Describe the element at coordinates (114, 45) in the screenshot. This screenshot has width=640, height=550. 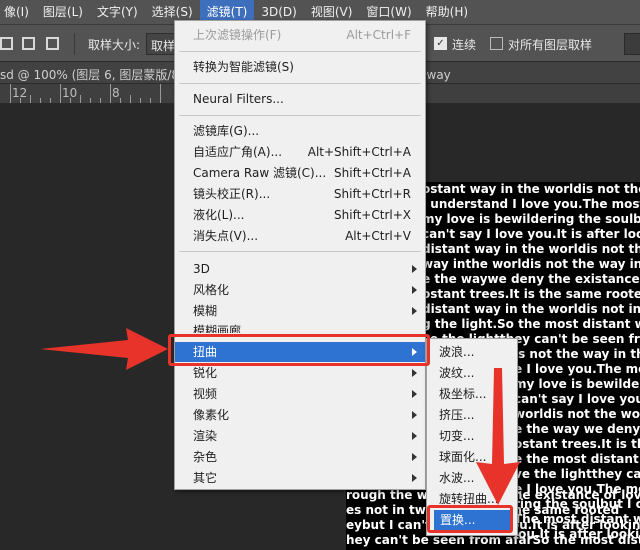
I see `sample-size-label: 取样大小:` at that location.